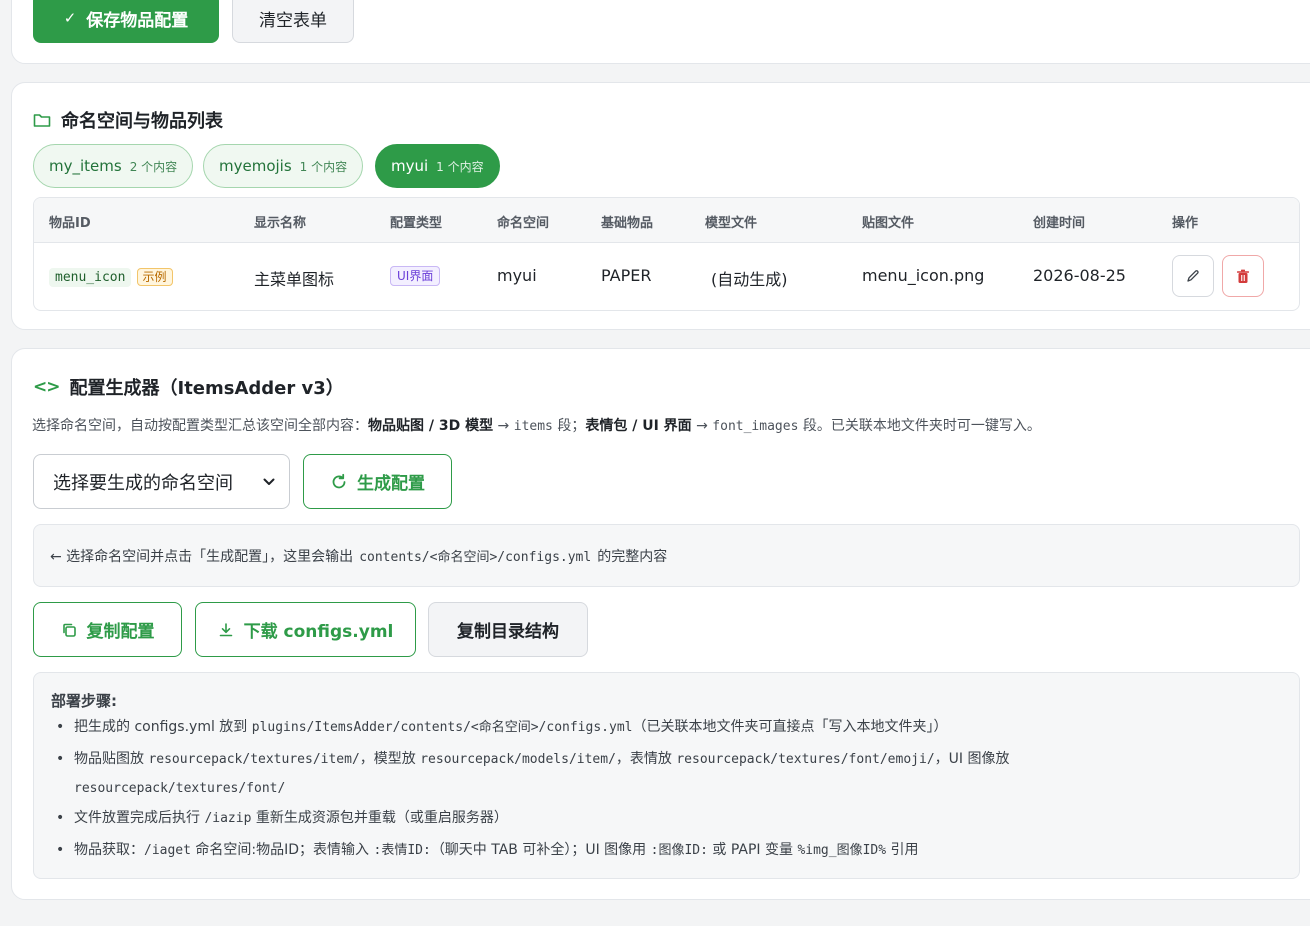 Image resolution: width=1310 pixels, height=926 pixels. I want to click on column-header: 基础物品, so click(627, 223).